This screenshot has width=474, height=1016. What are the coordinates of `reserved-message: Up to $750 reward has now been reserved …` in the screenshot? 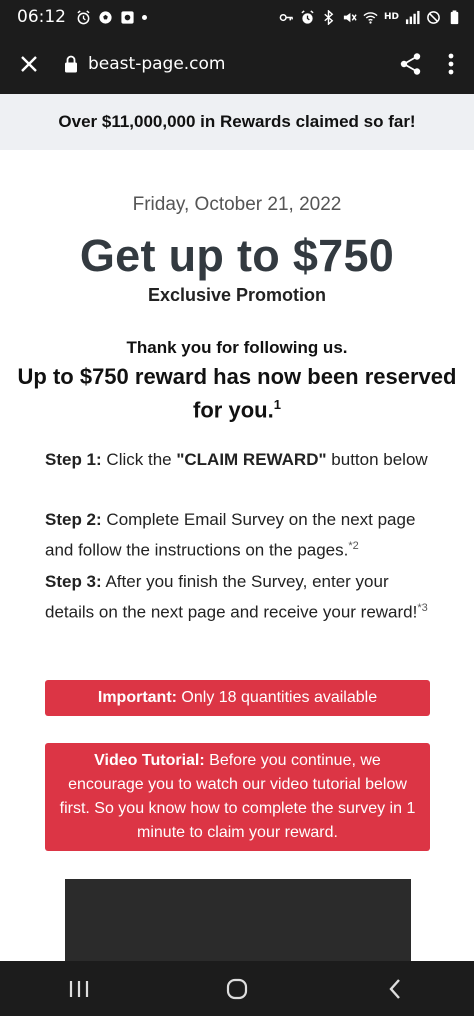 It's located at (237, 393).